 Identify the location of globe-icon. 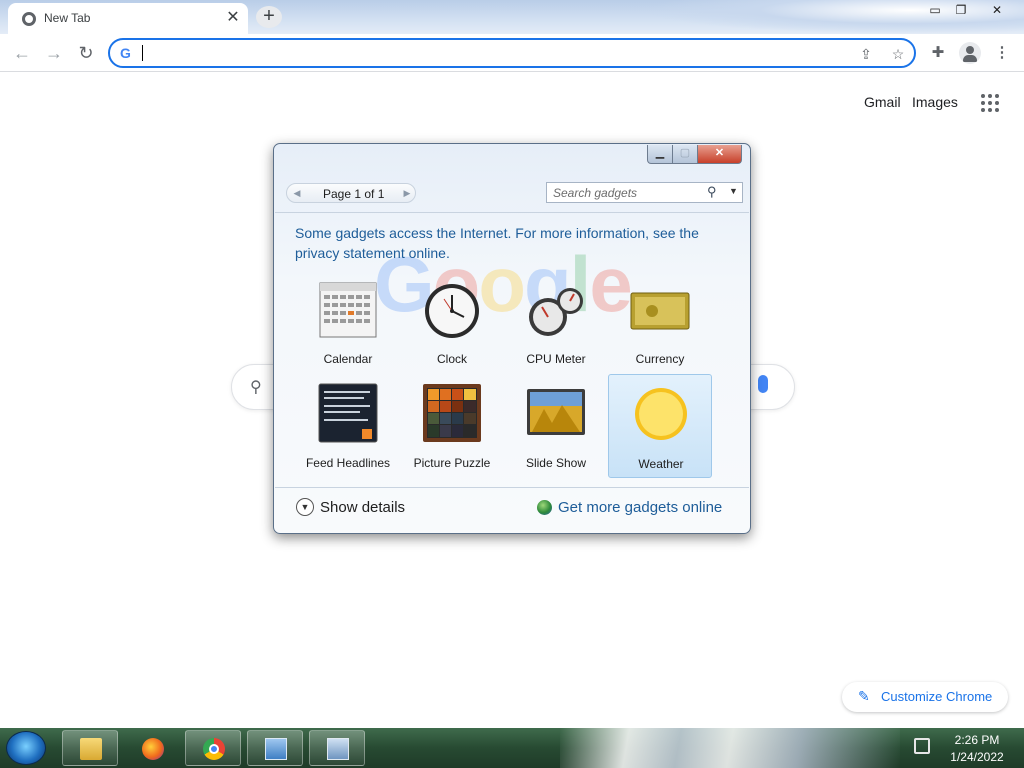
(544, 507).